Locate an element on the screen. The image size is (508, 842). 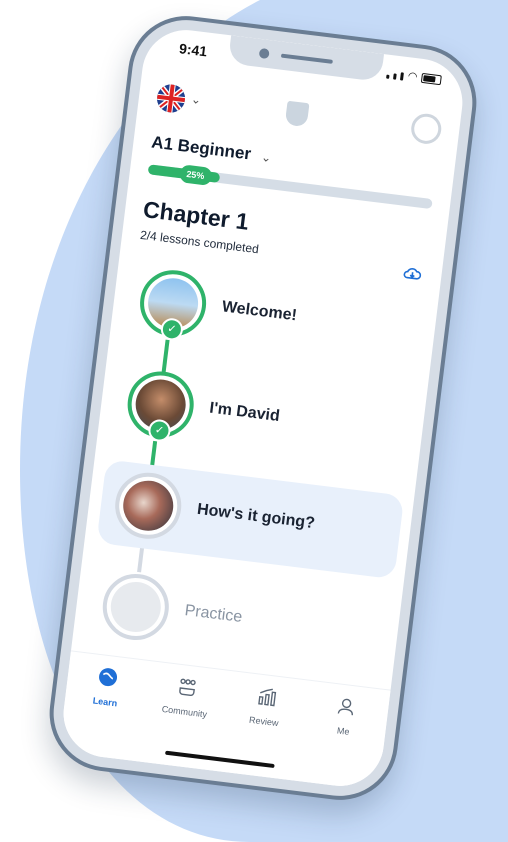
language-flag-icon is located at coordinates (171, 98).